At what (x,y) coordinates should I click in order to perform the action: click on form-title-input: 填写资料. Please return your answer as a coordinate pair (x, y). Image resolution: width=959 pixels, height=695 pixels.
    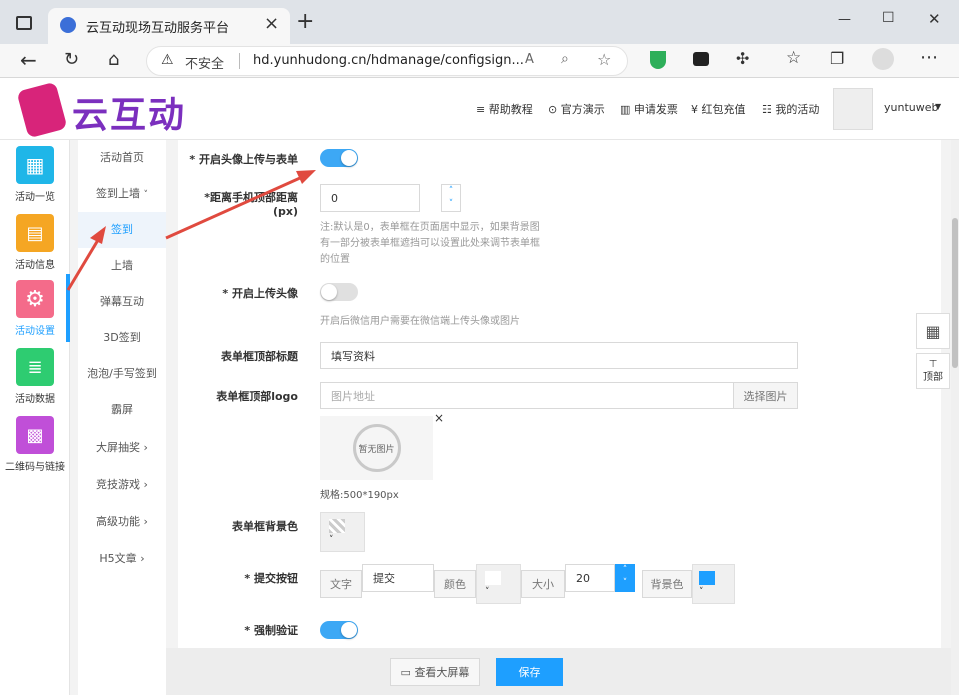
    Looking at the image, I should click on (559, 355).